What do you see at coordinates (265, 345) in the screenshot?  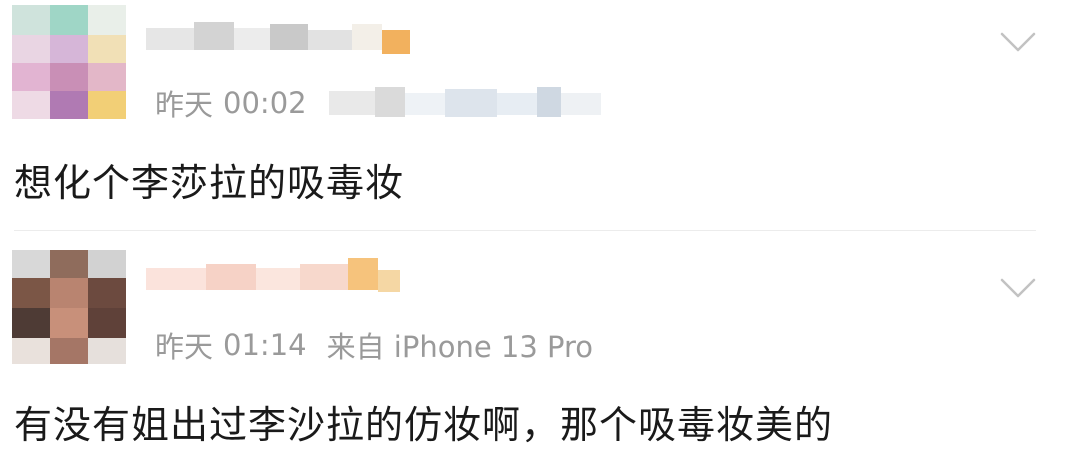 I see `comment-time: 01:14` at bounding box center [265, 345].